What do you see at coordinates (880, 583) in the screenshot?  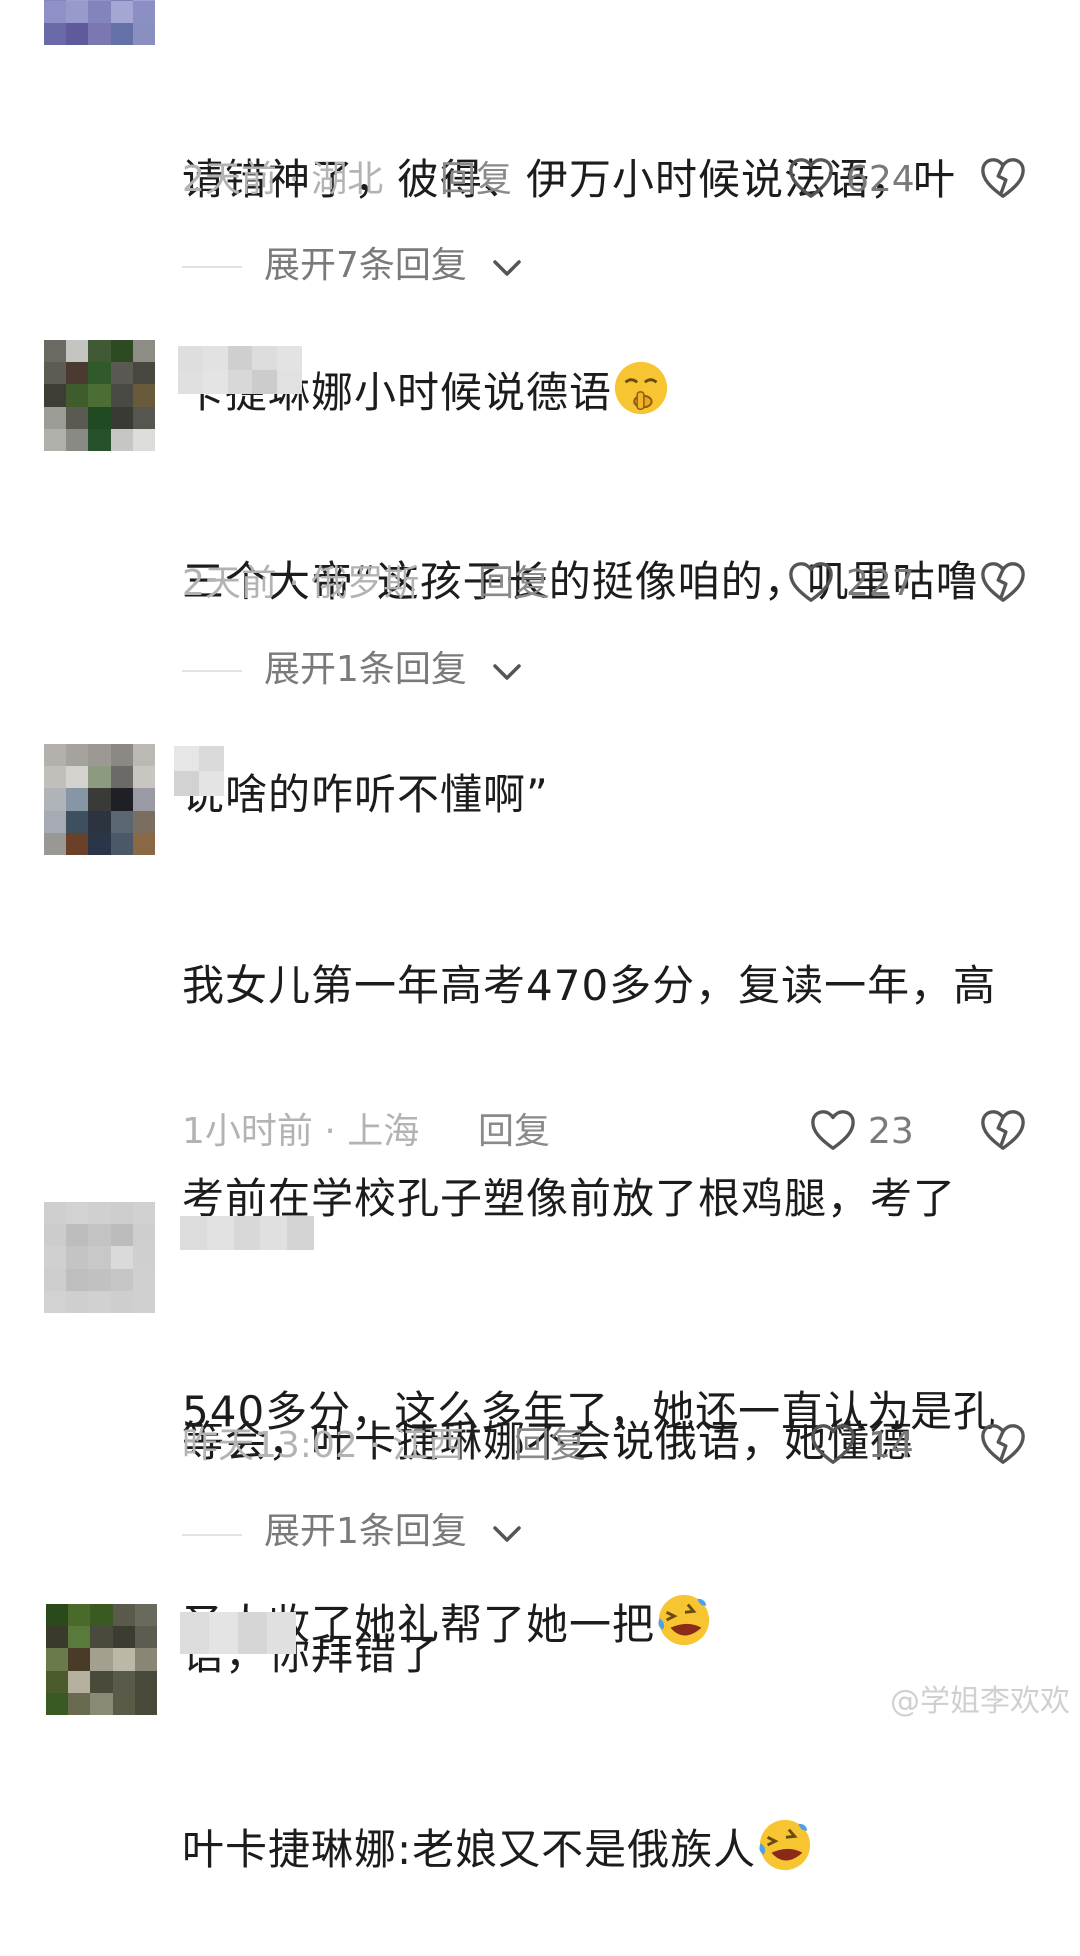 I see `like-count: 227` at bounding box center [880, 583].